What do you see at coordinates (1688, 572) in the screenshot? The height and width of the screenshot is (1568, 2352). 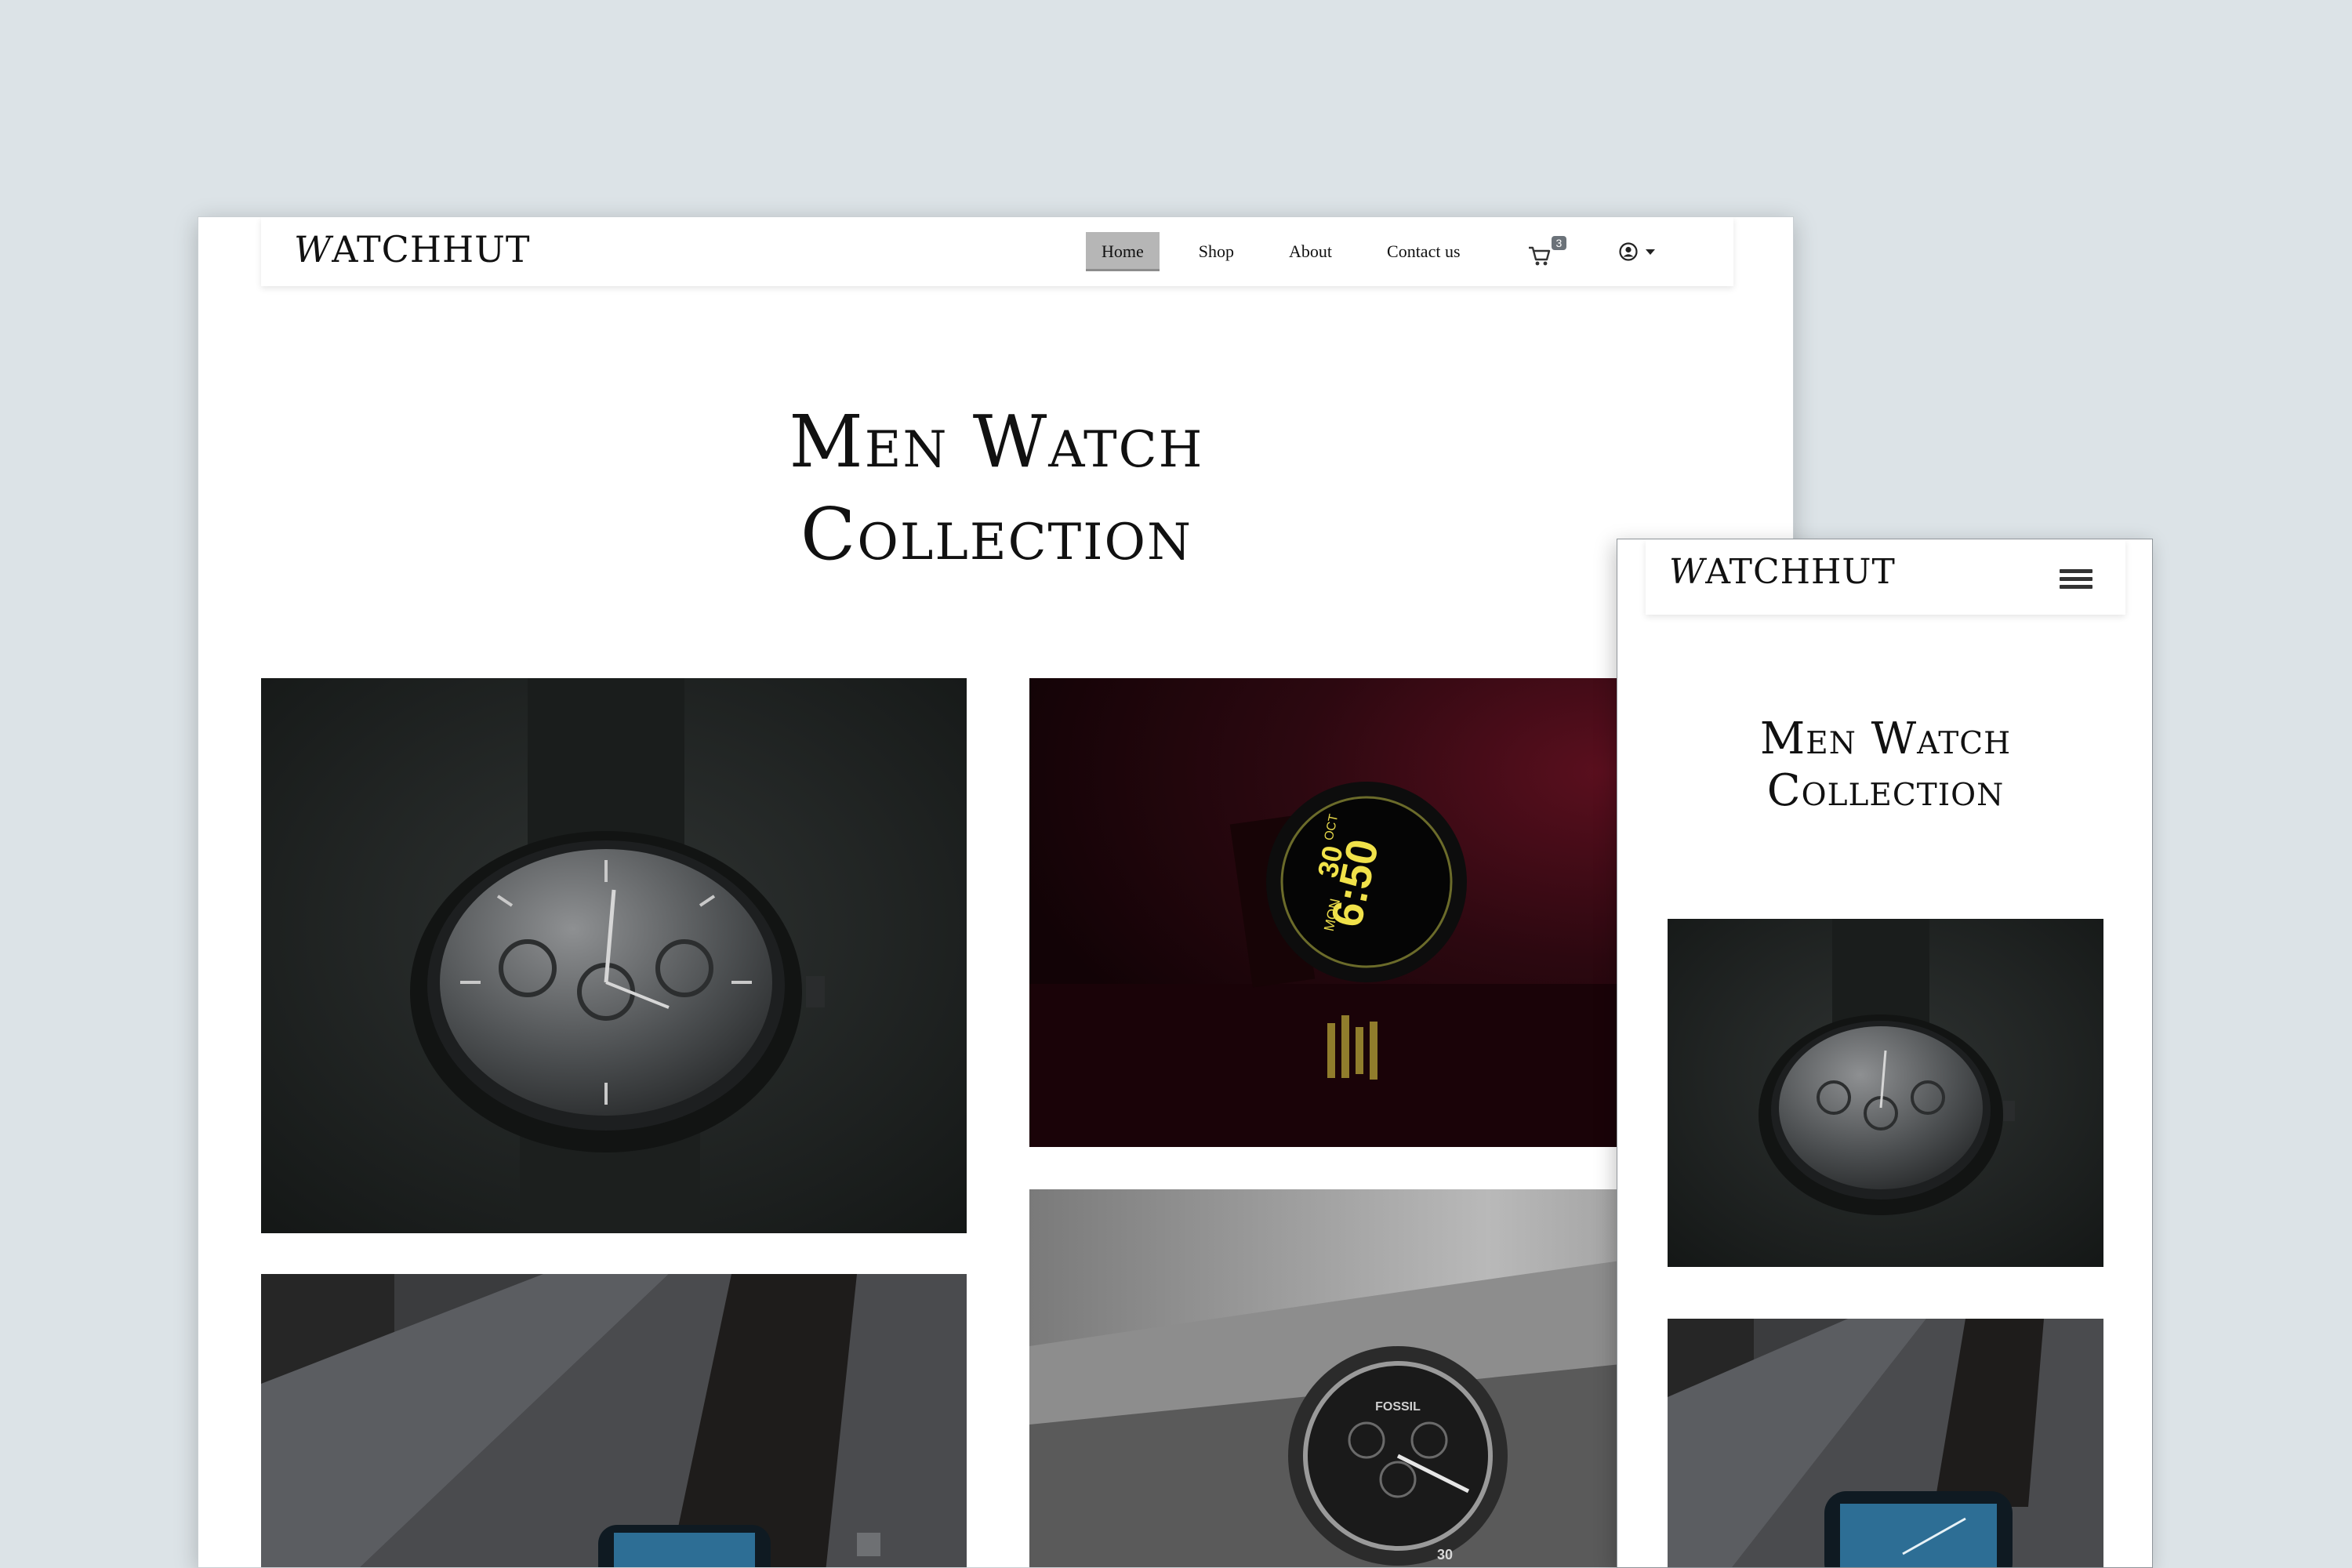 I see `mobile-brand-initial: W` at bounding box center [1688, 572].